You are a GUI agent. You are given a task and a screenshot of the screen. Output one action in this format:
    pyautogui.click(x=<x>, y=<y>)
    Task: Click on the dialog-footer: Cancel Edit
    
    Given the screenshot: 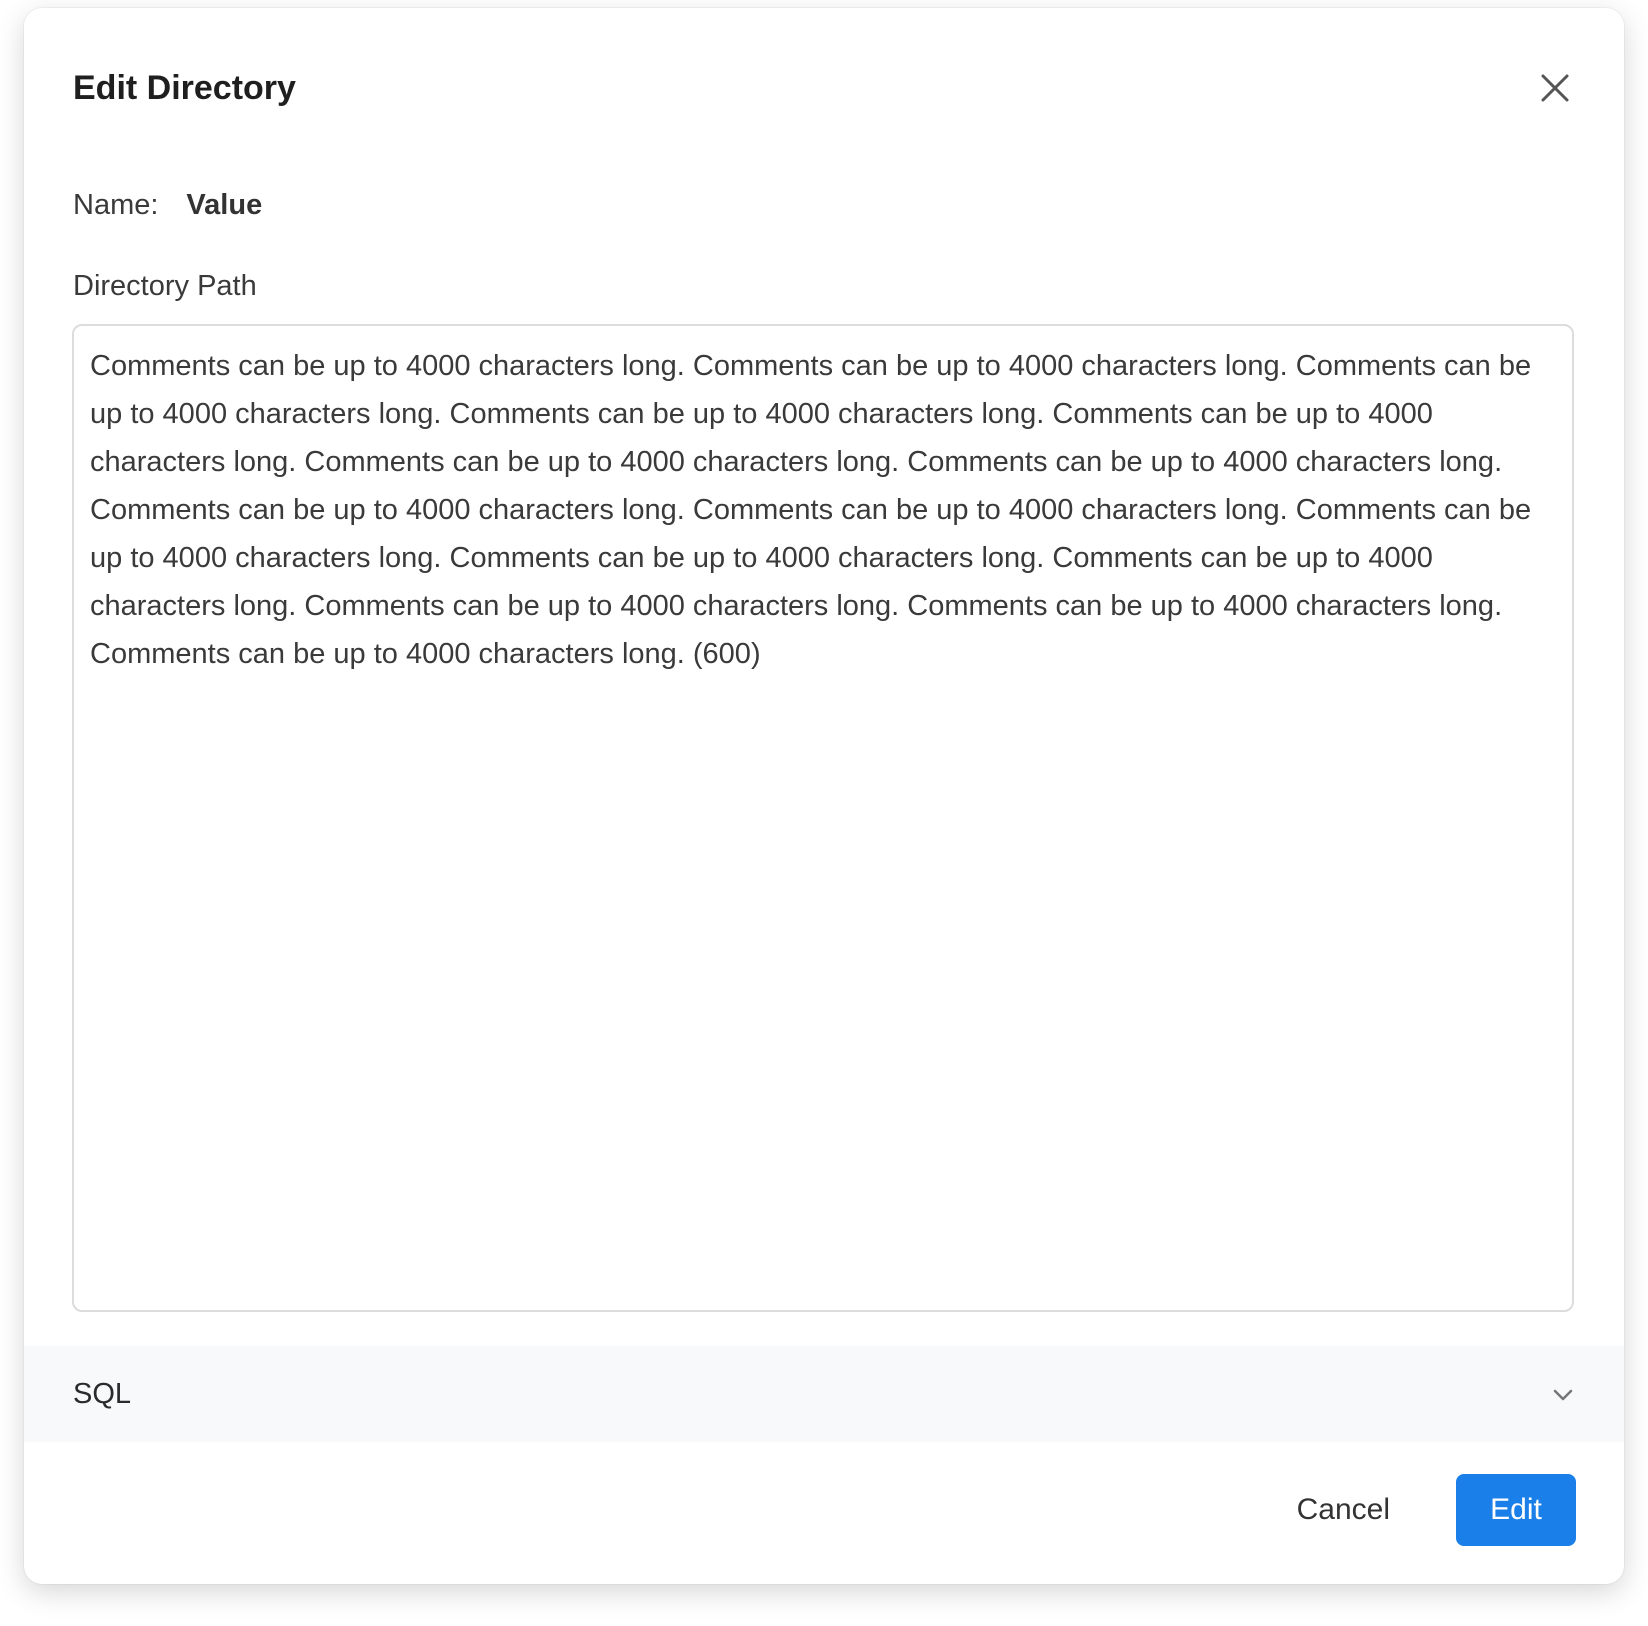 What is the action you would take?
    pyautogui.click(x=824, y=1516)
    